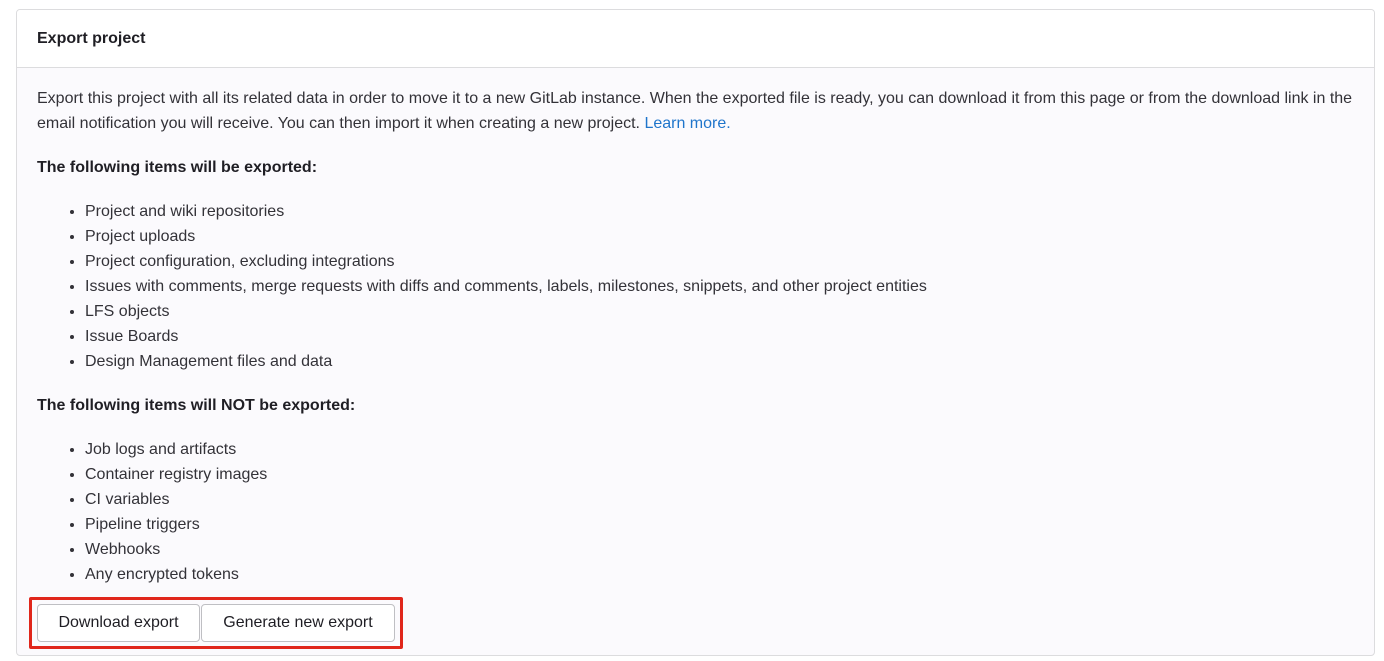  I want to click on list-item: Project uploads, so click(719, 236).